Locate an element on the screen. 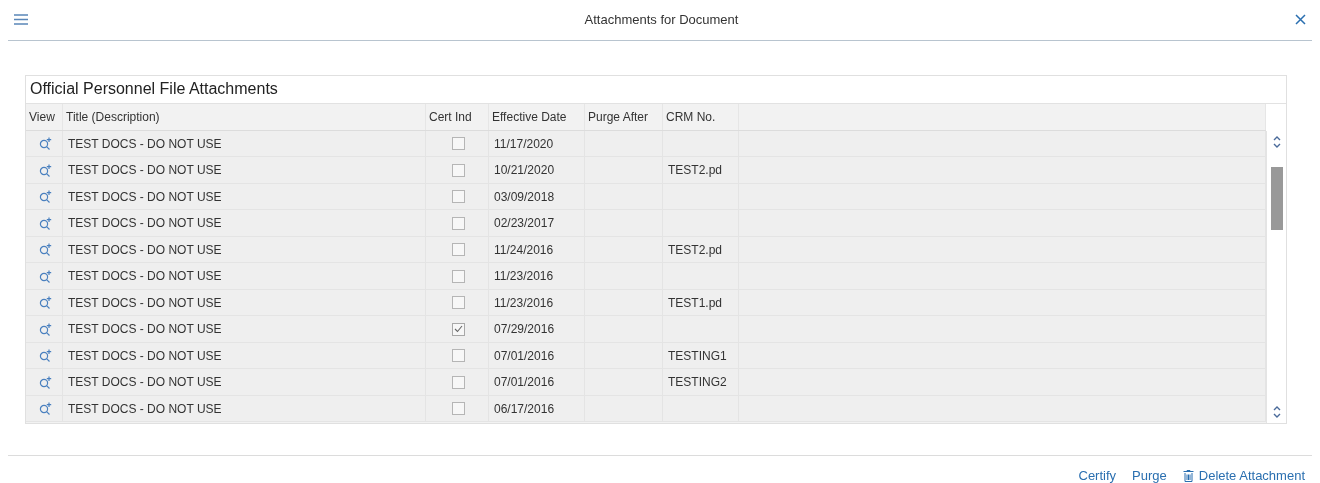  action-button: Delete Attachment is located at coordinates (1243, 475).